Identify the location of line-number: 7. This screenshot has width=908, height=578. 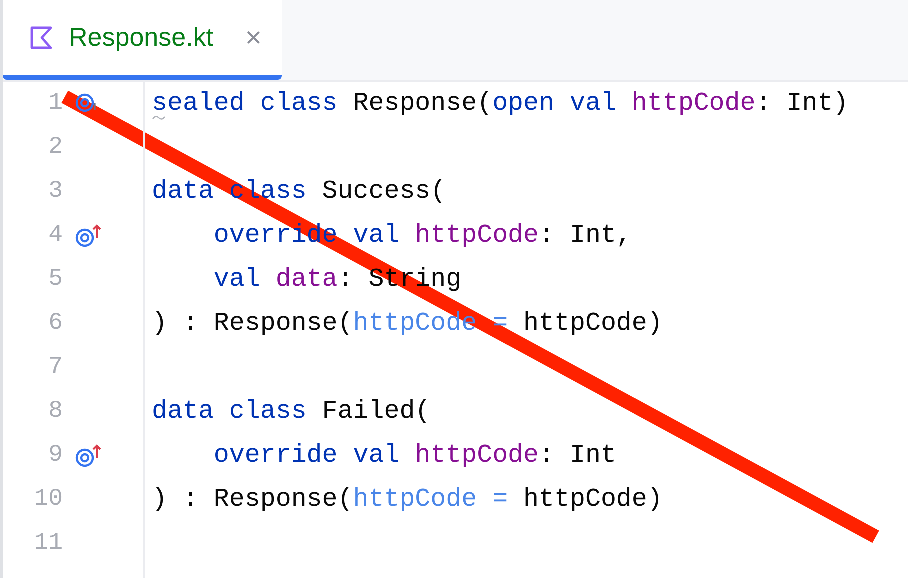
(55, 368).